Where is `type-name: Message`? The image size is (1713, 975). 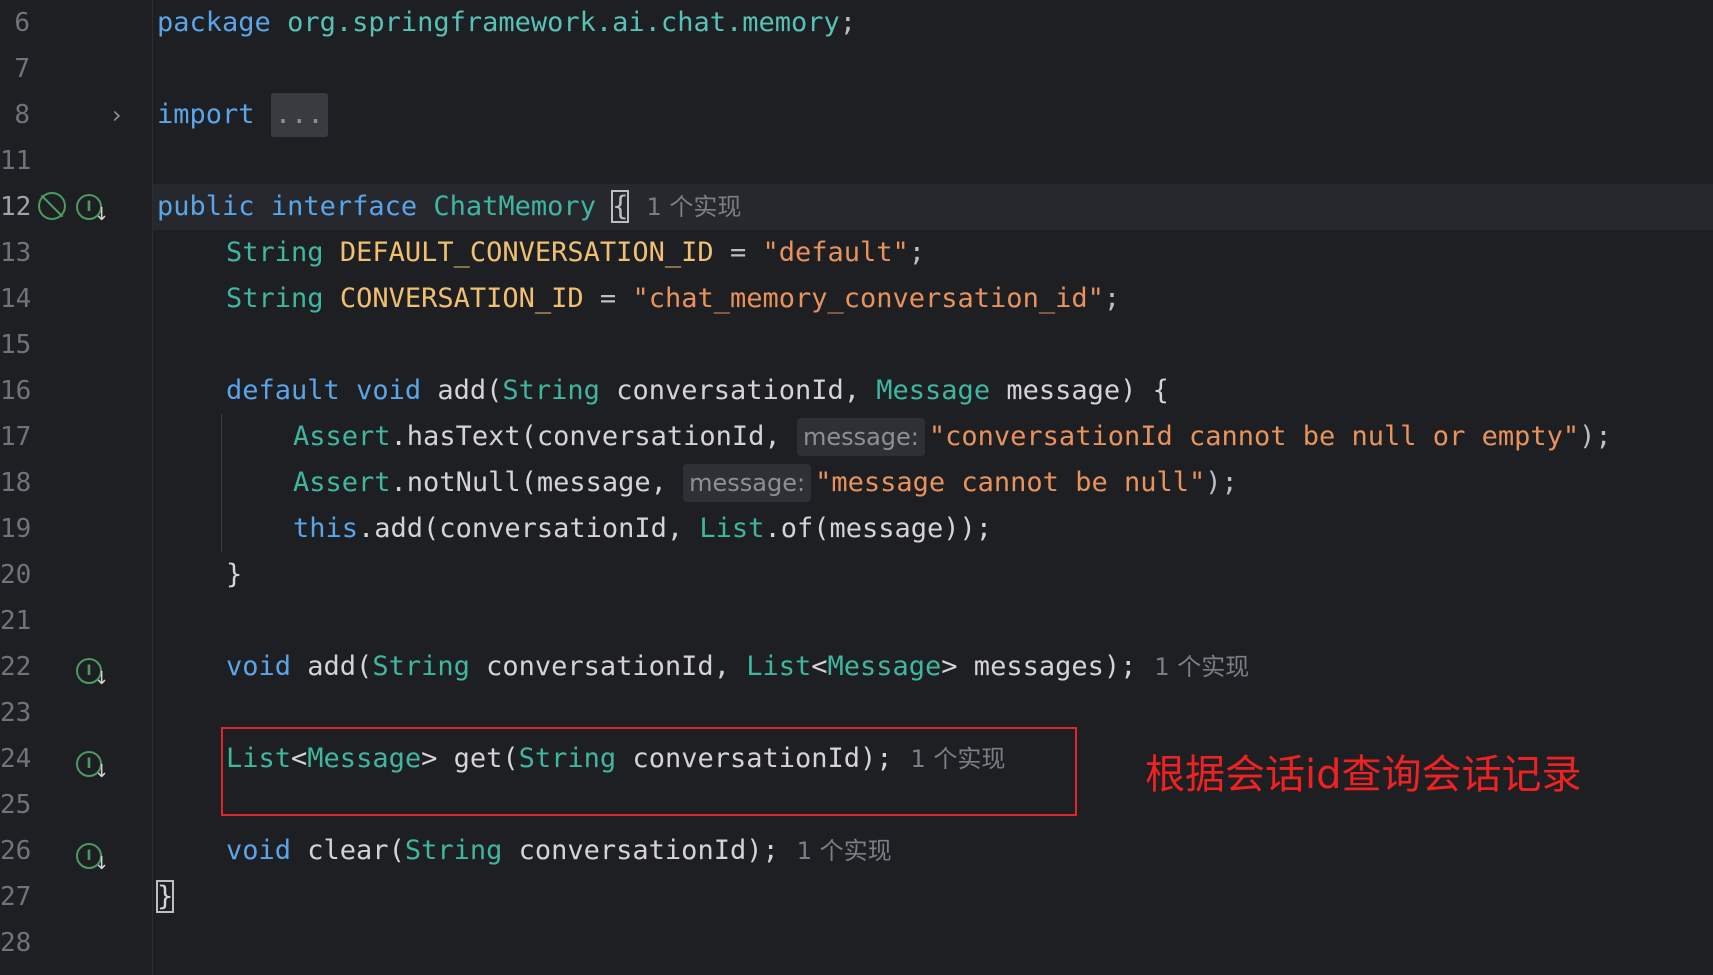
type-name: Message is located at coordinates (884, 666).